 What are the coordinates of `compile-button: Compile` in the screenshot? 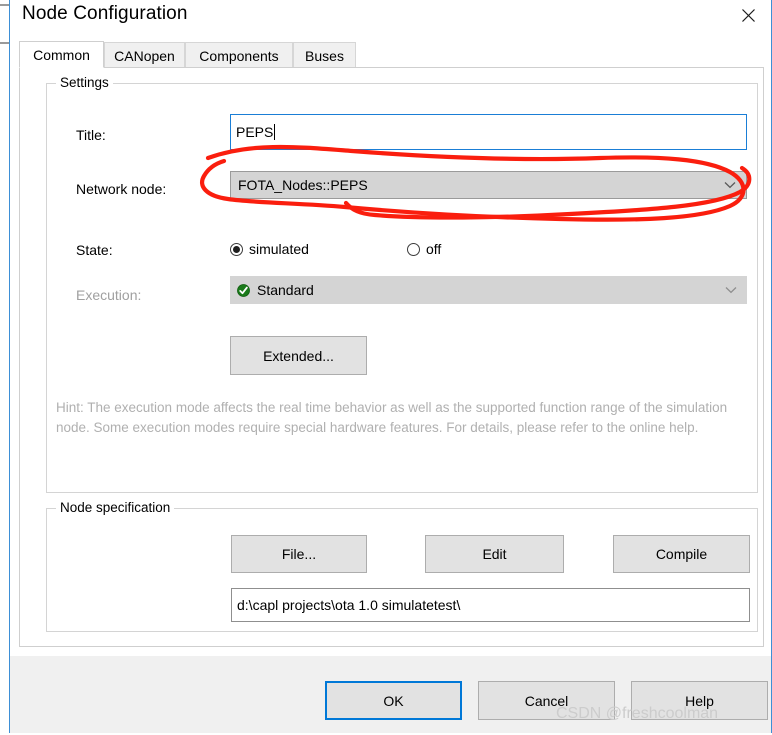 It's located at (681, 554).